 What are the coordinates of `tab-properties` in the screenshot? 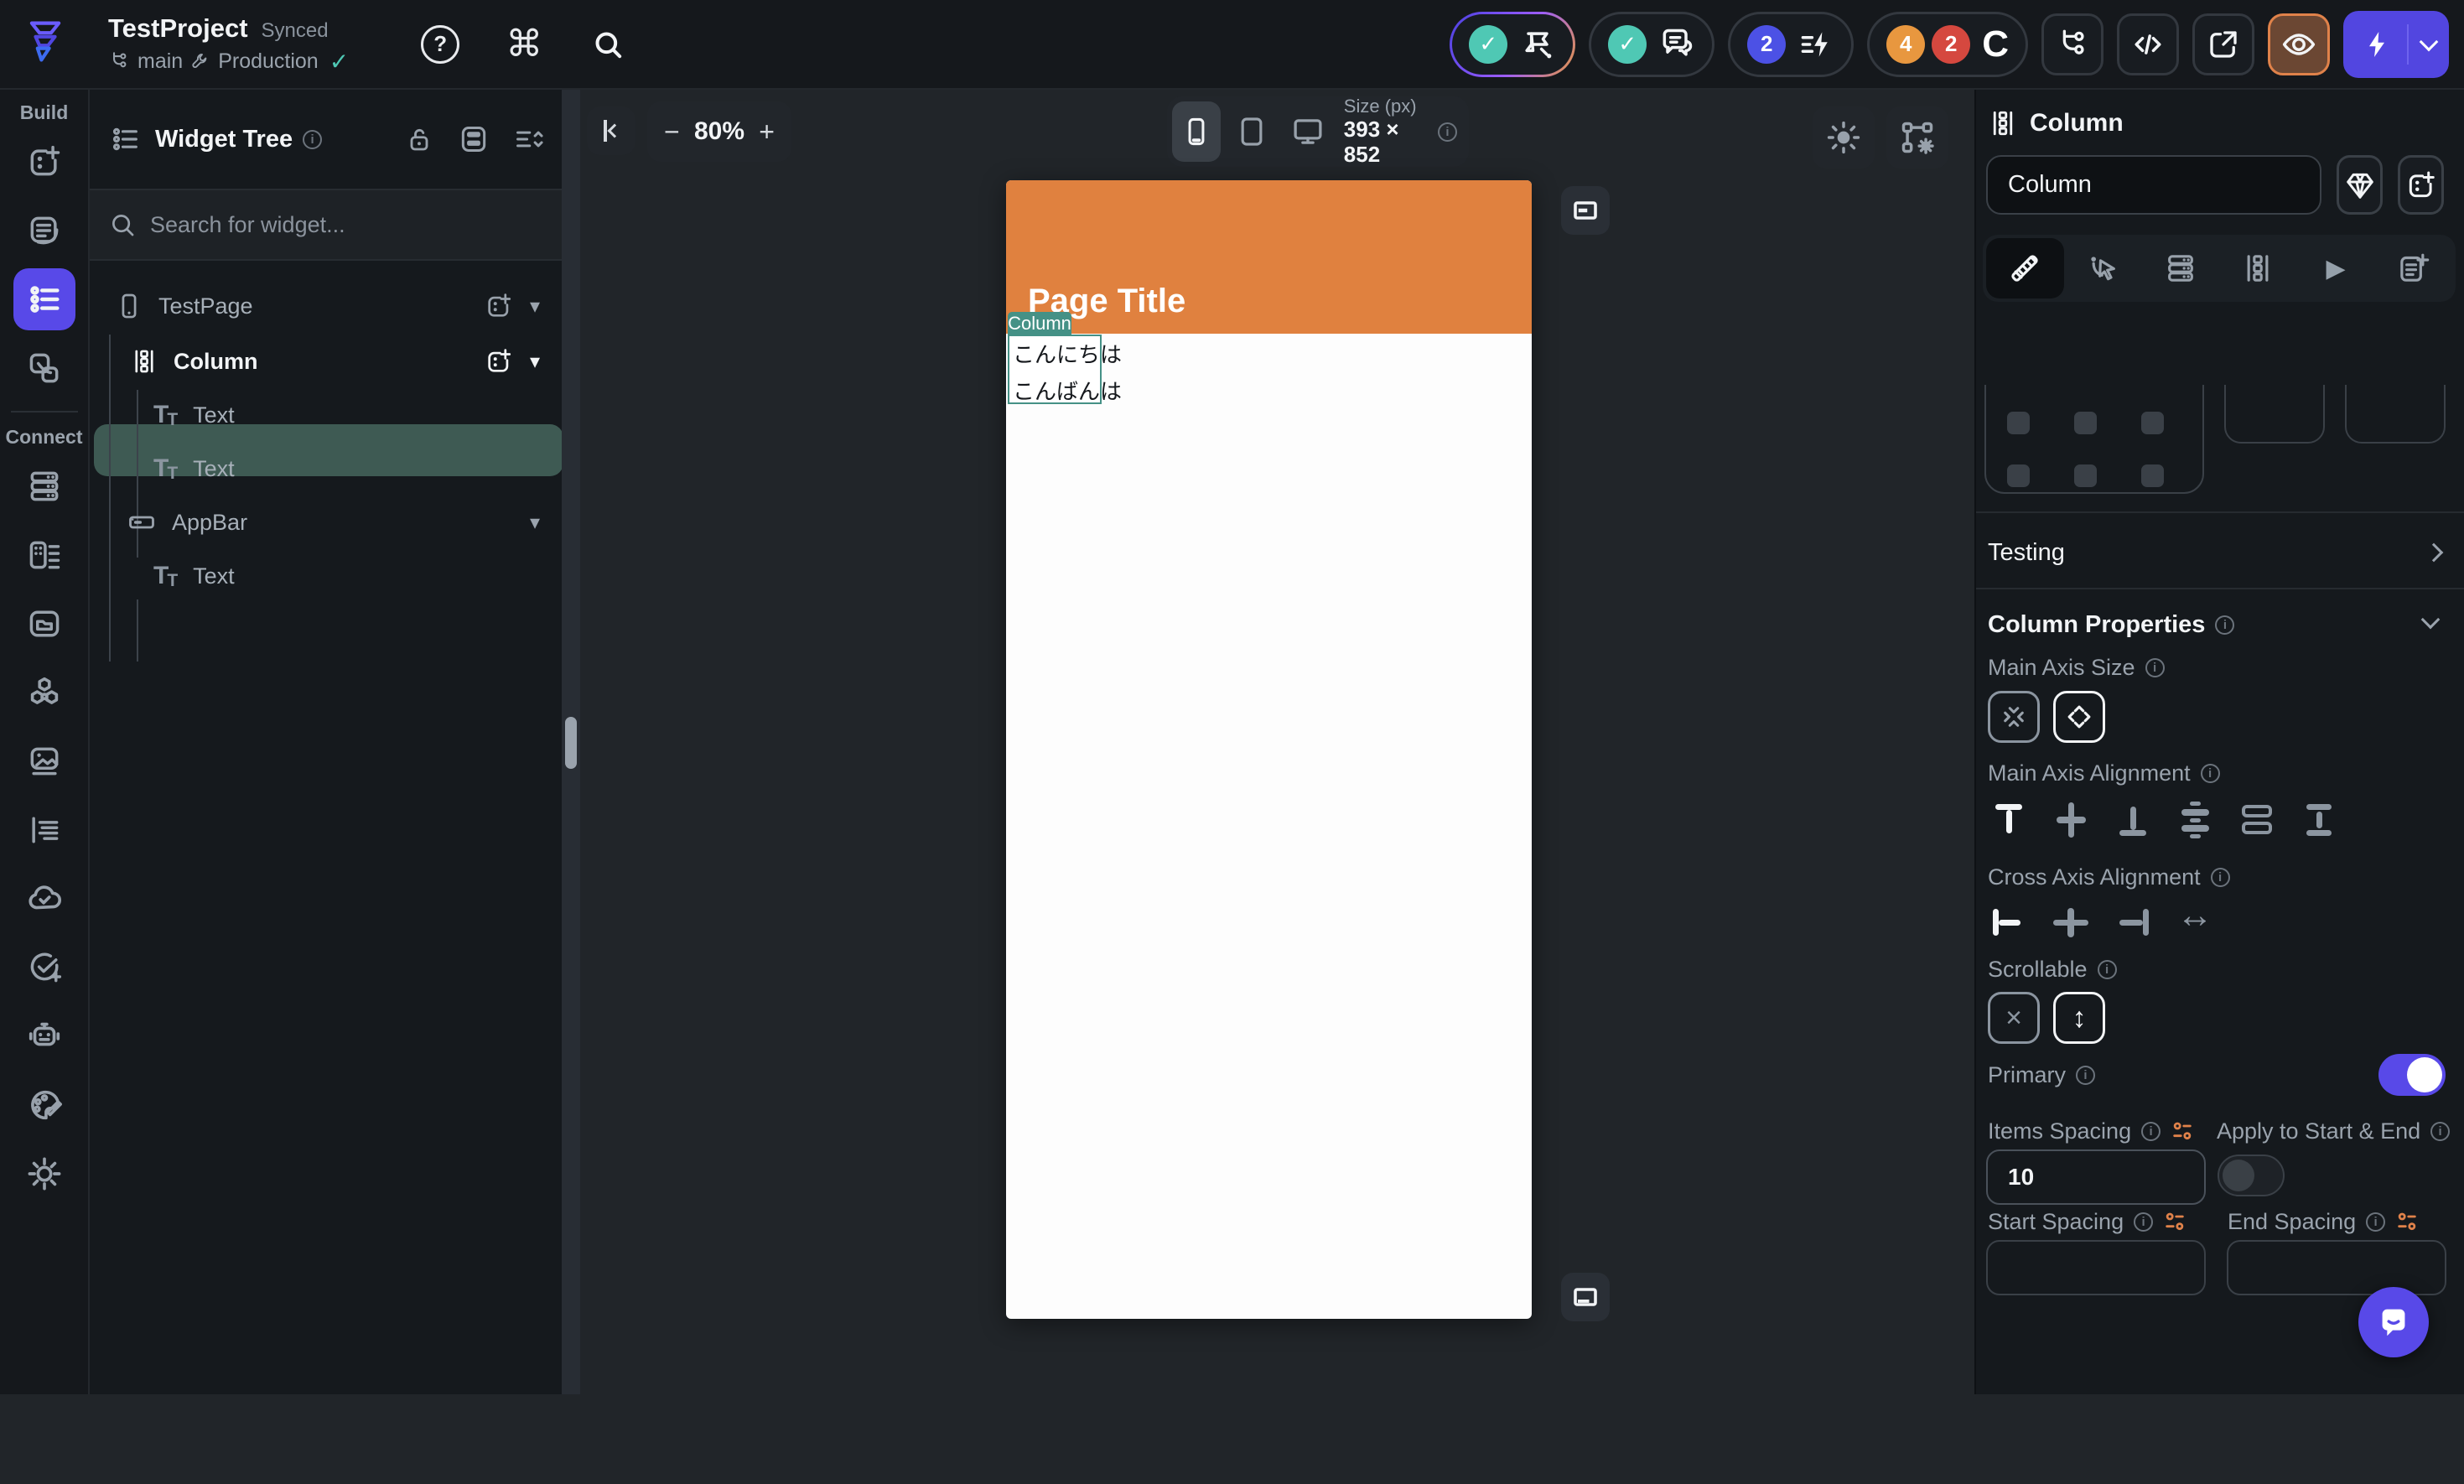 It's located at (2025, 268).